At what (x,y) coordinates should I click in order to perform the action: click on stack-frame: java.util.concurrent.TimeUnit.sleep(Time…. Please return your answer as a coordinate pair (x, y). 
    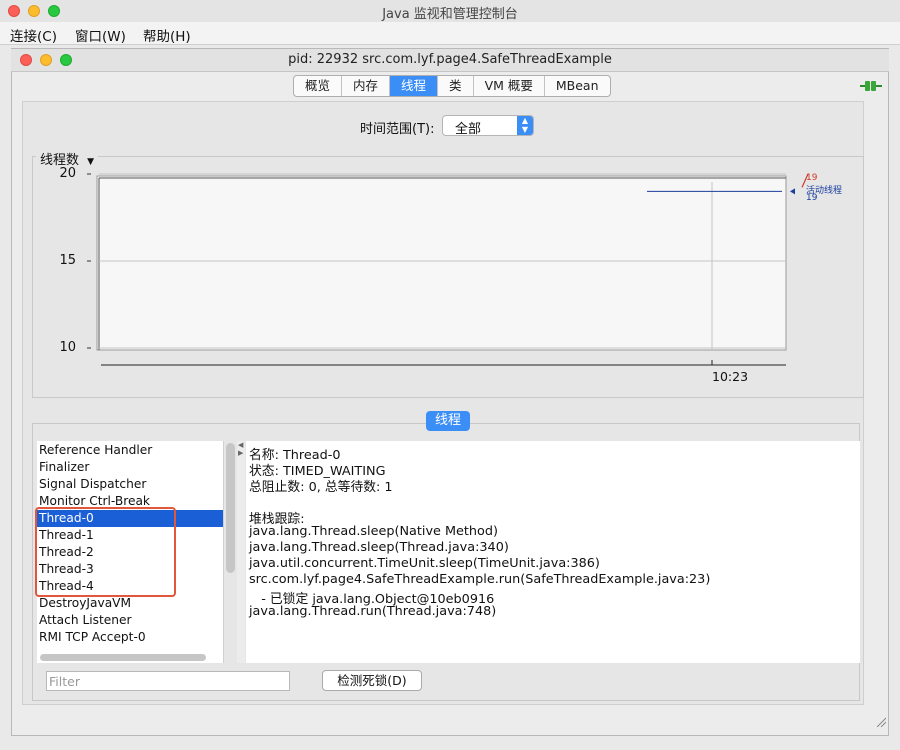
    Looking at the image, I should click on (424, 563).